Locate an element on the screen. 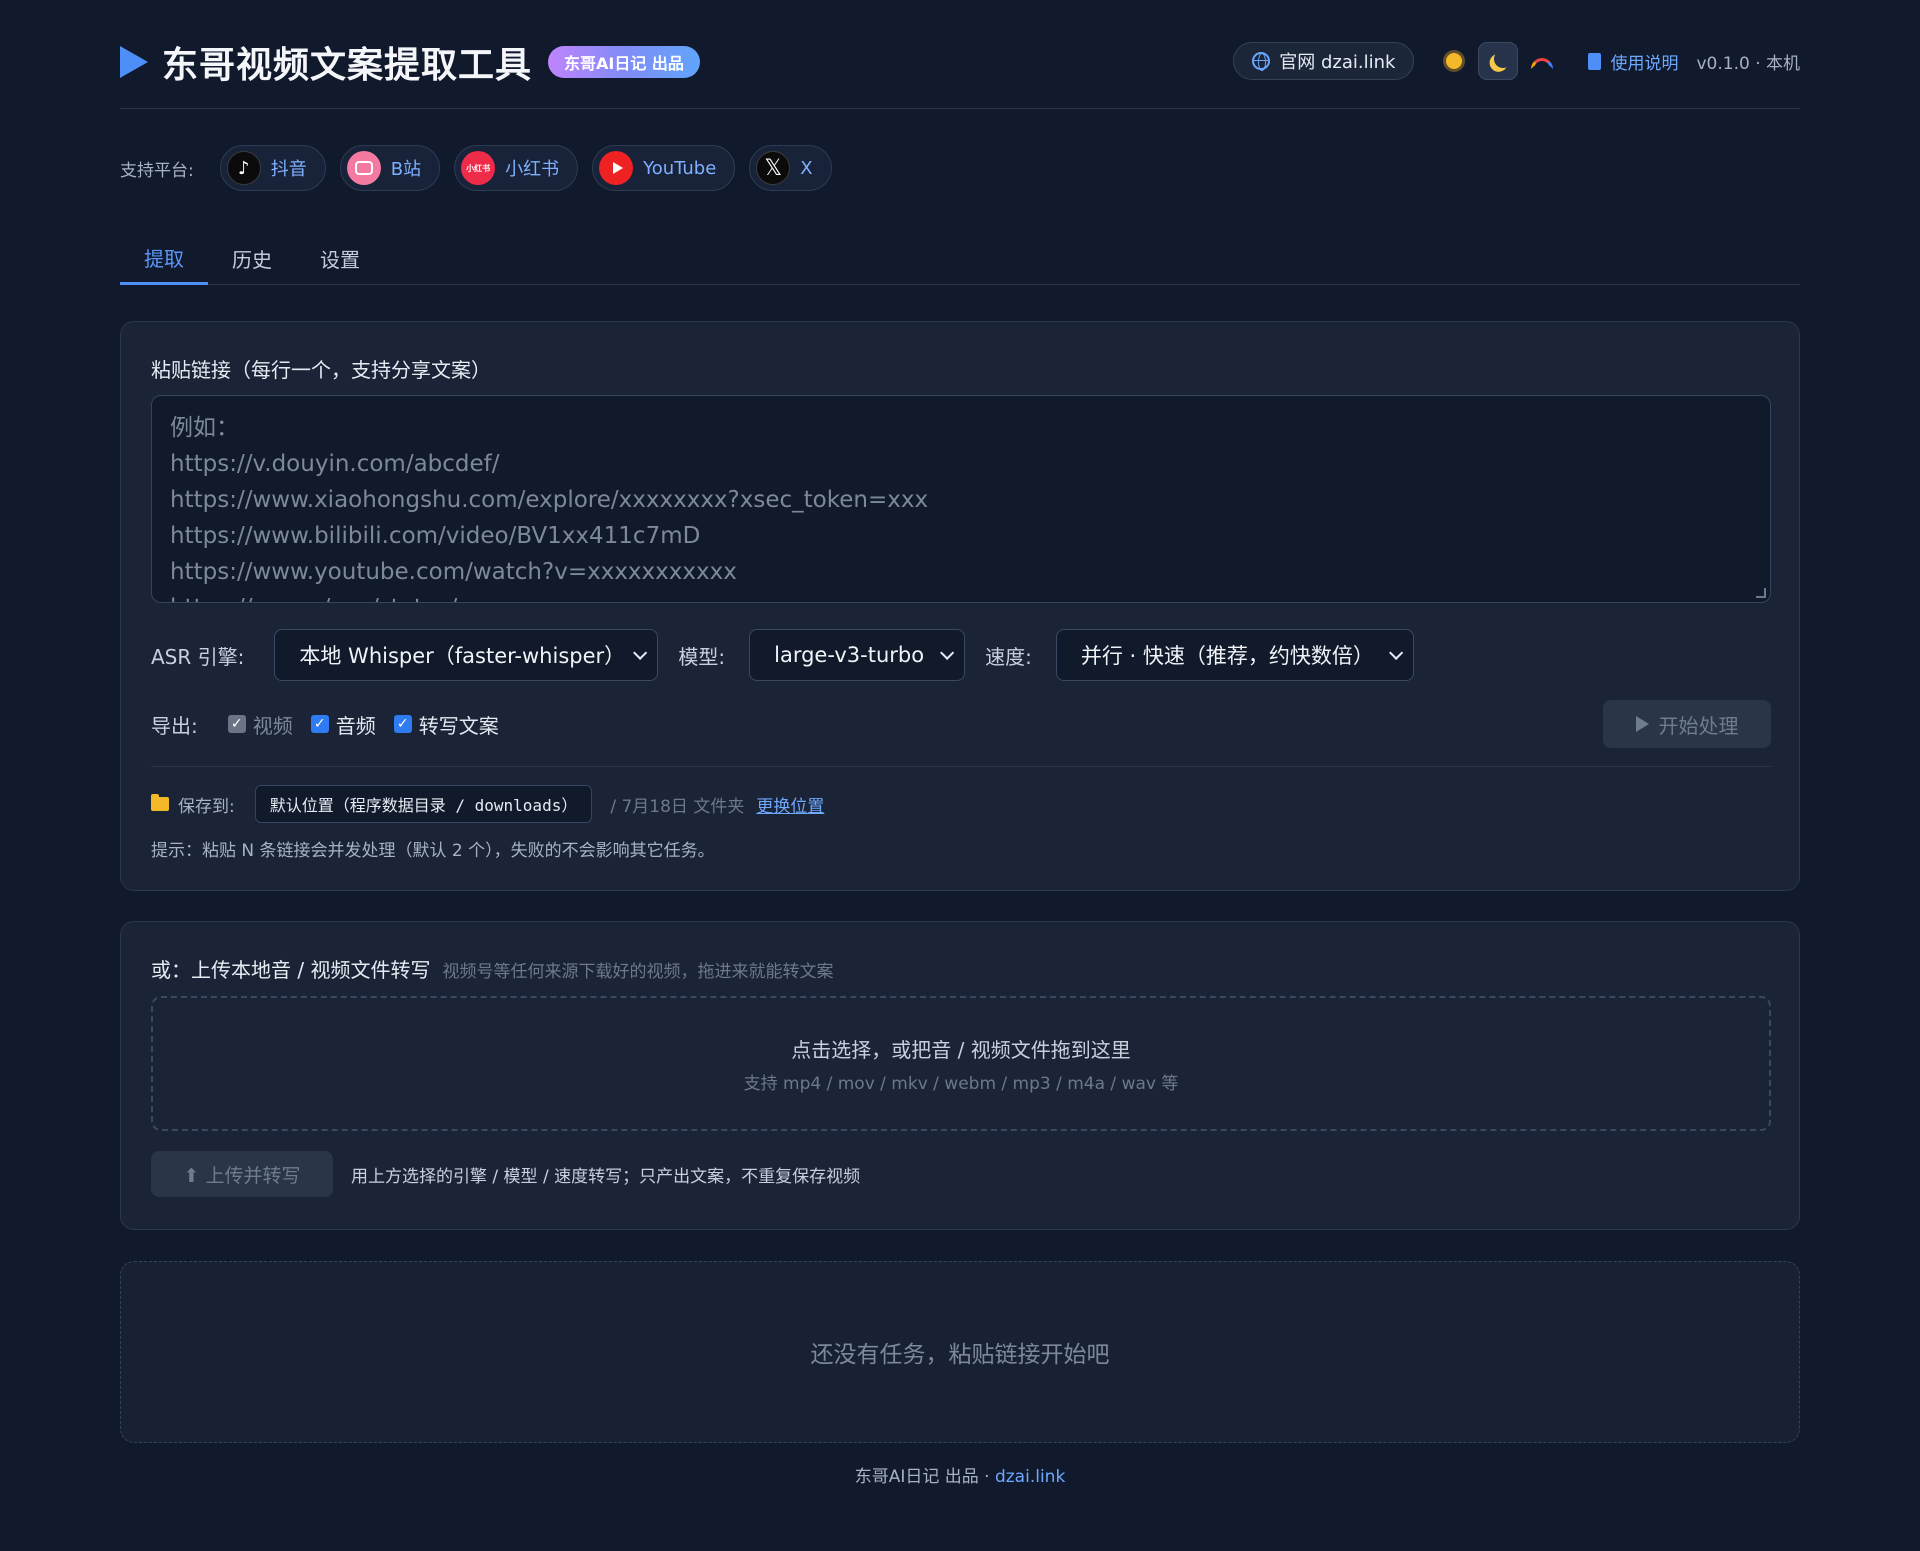 The height and width of the screenshot is (1551, 1920). start-processing-label: 开始处理 is located at coordinates (1698, 725).